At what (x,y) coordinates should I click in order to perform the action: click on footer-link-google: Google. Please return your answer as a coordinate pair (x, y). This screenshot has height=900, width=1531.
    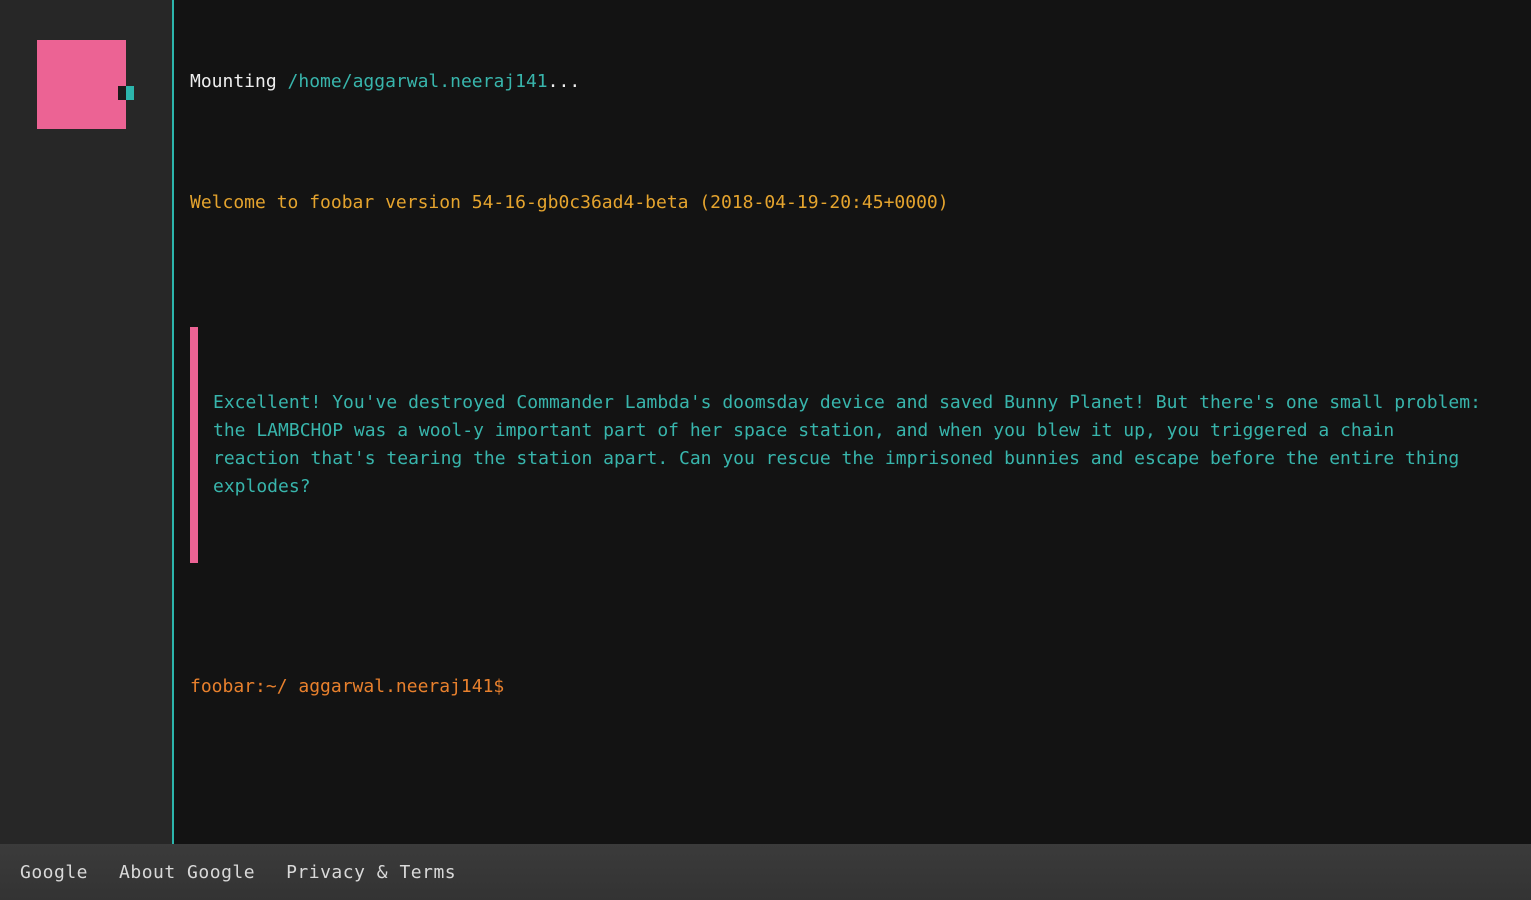
    Looking at the image, I should click on (54, 872).